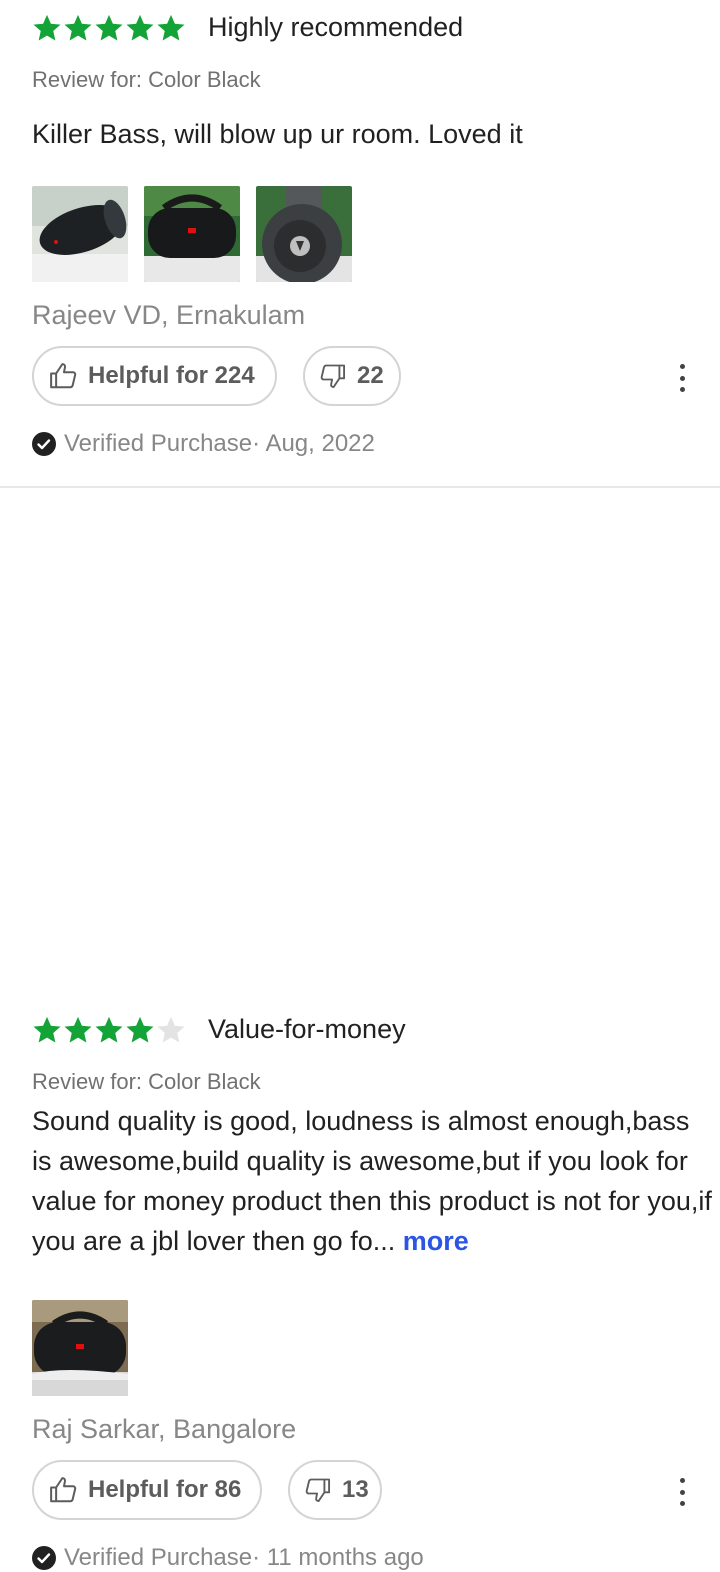  I want to click on rating-row: Value-for-money, so click(219, 1029).